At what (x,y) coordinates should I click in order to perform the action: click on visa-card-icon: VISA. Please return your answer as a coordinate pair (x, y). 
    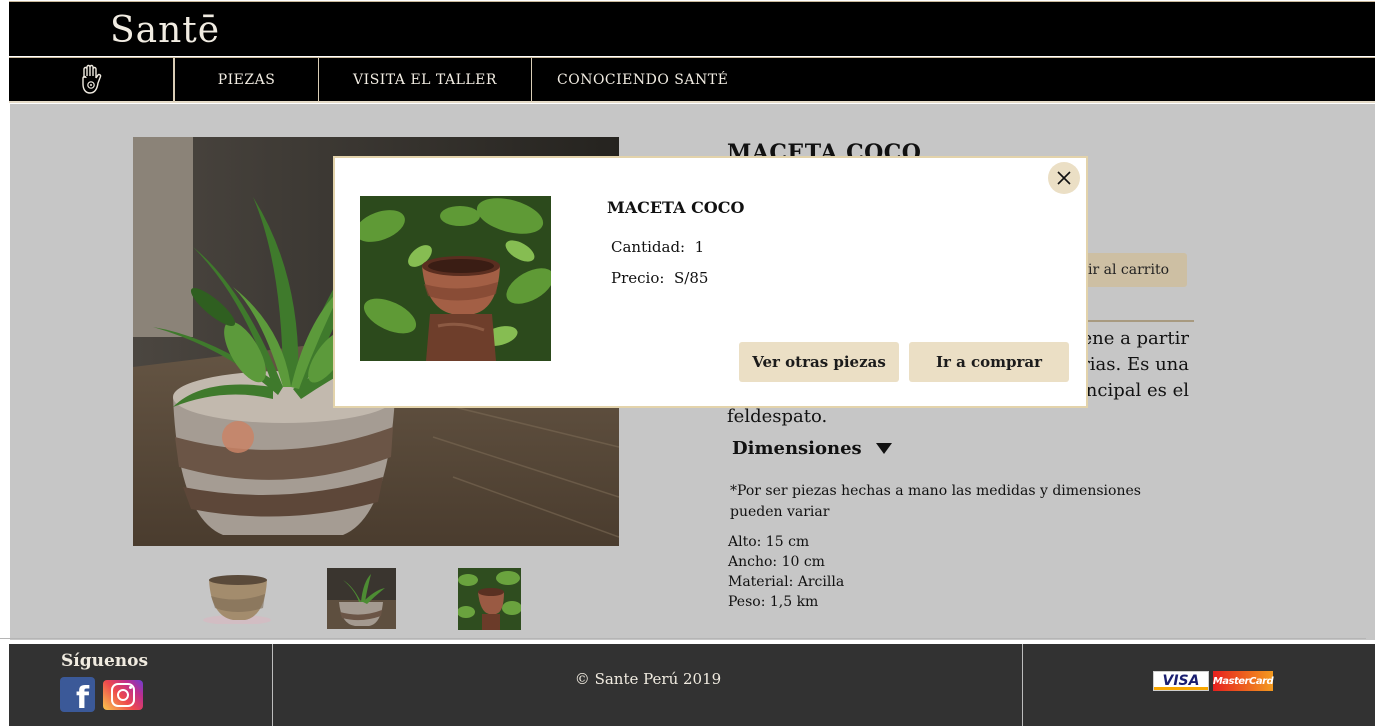
    Looking at the image, I should click on (1181, 681).